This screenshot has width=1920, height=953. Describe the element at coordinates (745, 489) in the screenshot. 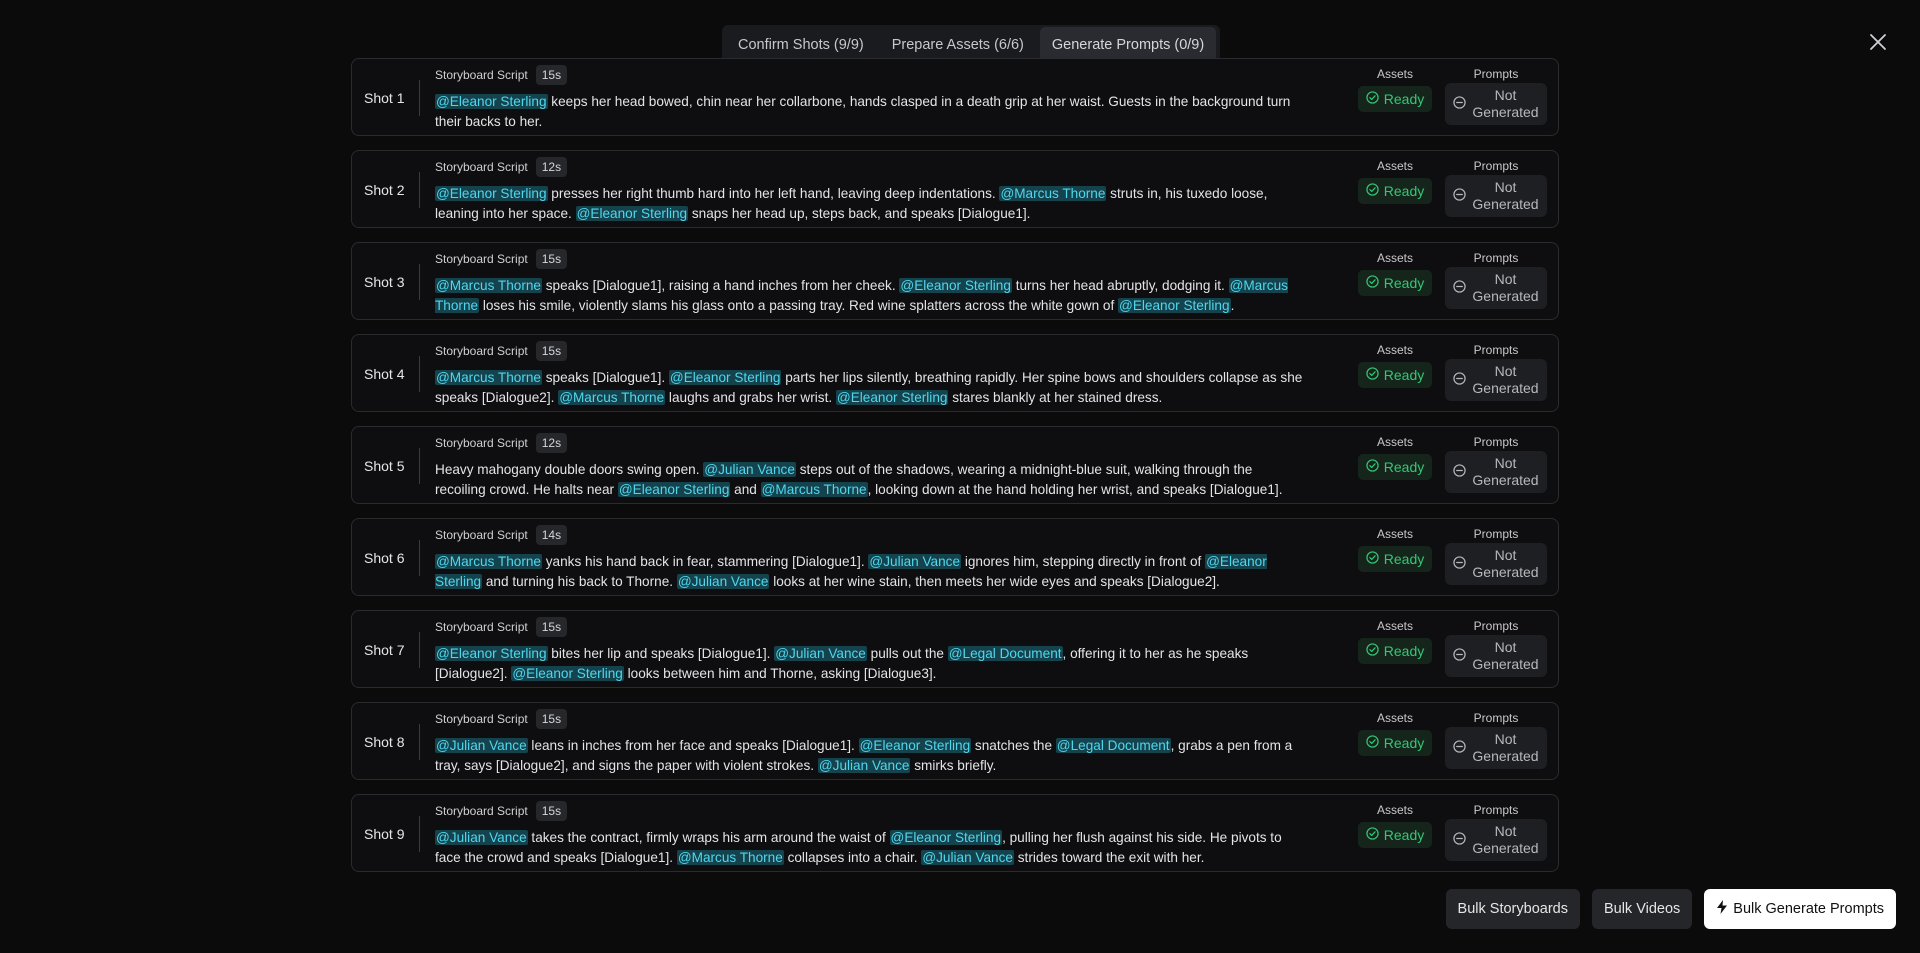

I see `script-text: and` at that location.